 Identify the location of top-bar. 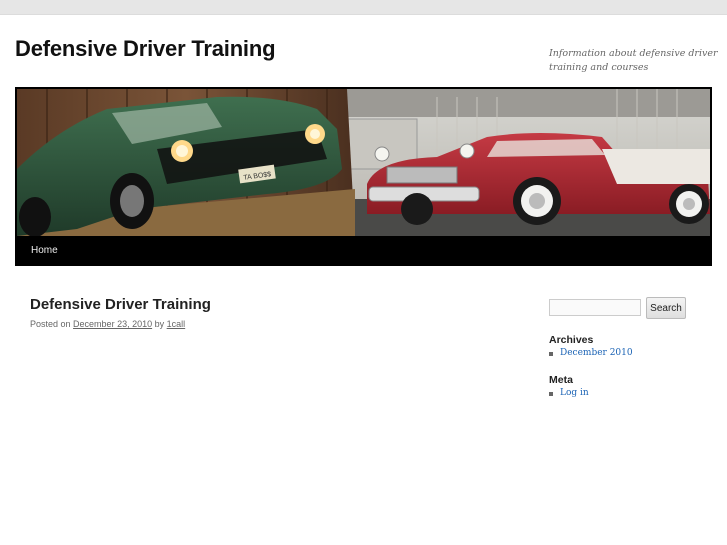
(363, 7).